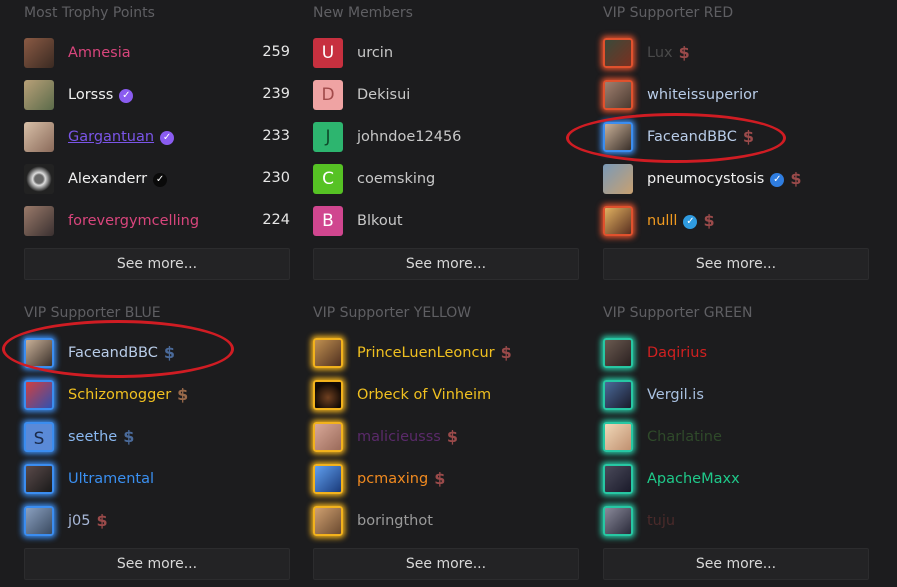 Image resolution: width=897 pixels, height=587 pixels. Describe the element at coordinates (446, 522) in the screenshot. I see `list-item: boringthot` at that location.